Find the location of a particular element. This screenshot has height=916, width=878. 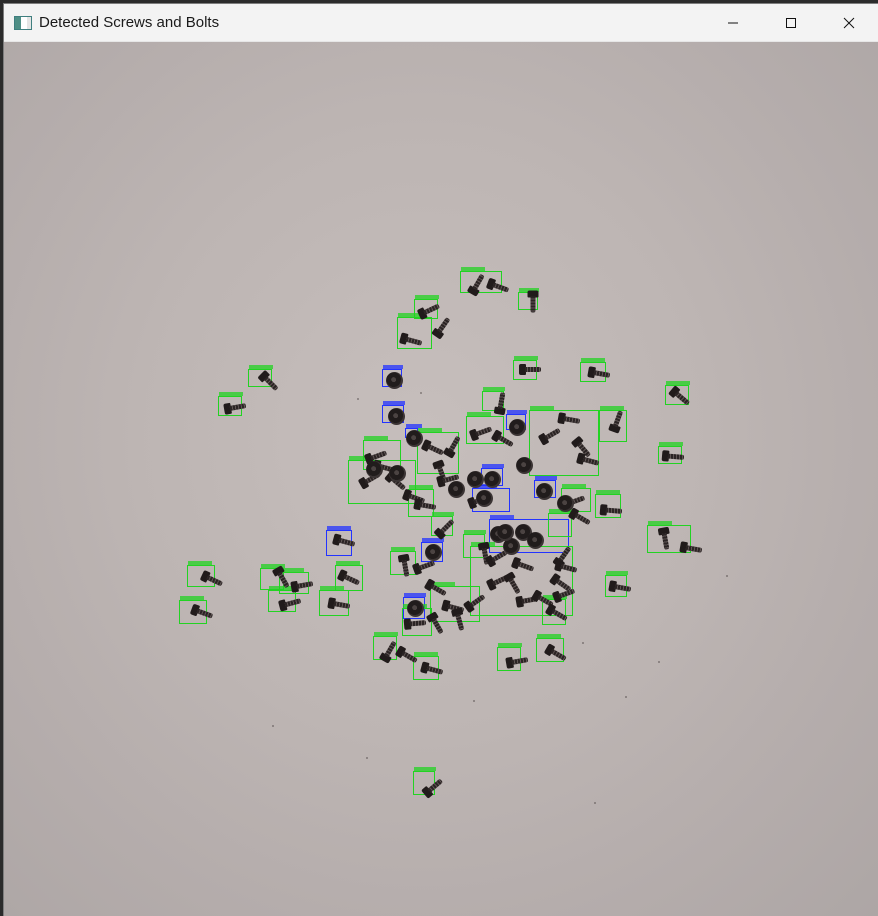

window-controls is located at coordinates (791, 23).